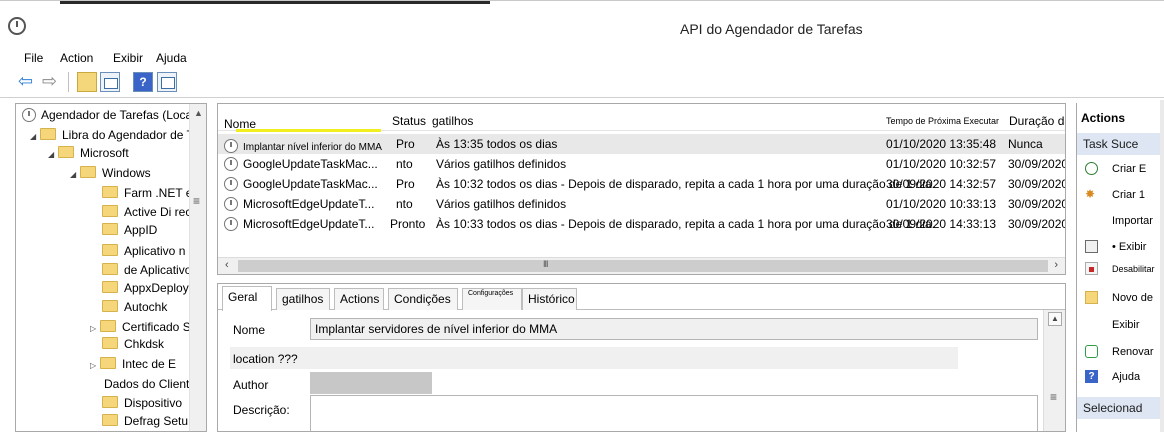  What do you see at coordinates (110, 82) in the screenshot?
I see `show-hide-console-tree-icon` at bounding box center [110, 82].